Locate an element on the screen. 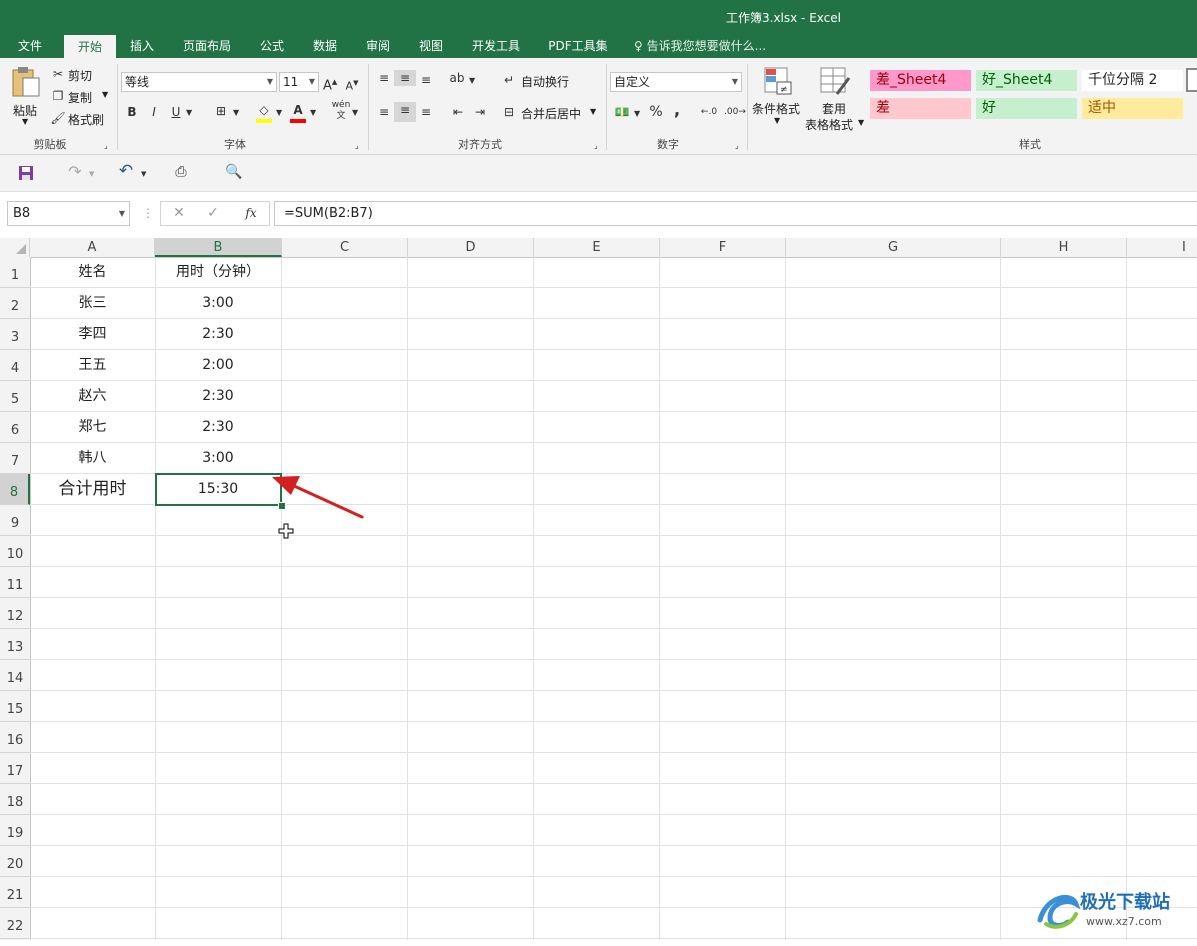  watermark-url: www.xz7.com is located at coordinates (1124, 921).